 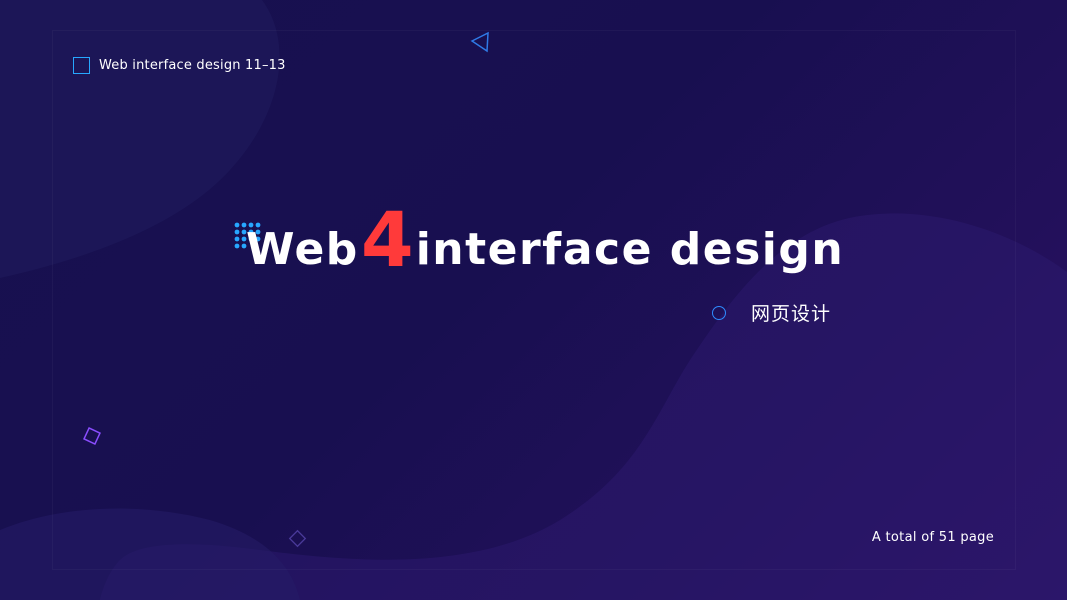 I want to click on header: Web interface design 11–13, so click(x=179, y=65).